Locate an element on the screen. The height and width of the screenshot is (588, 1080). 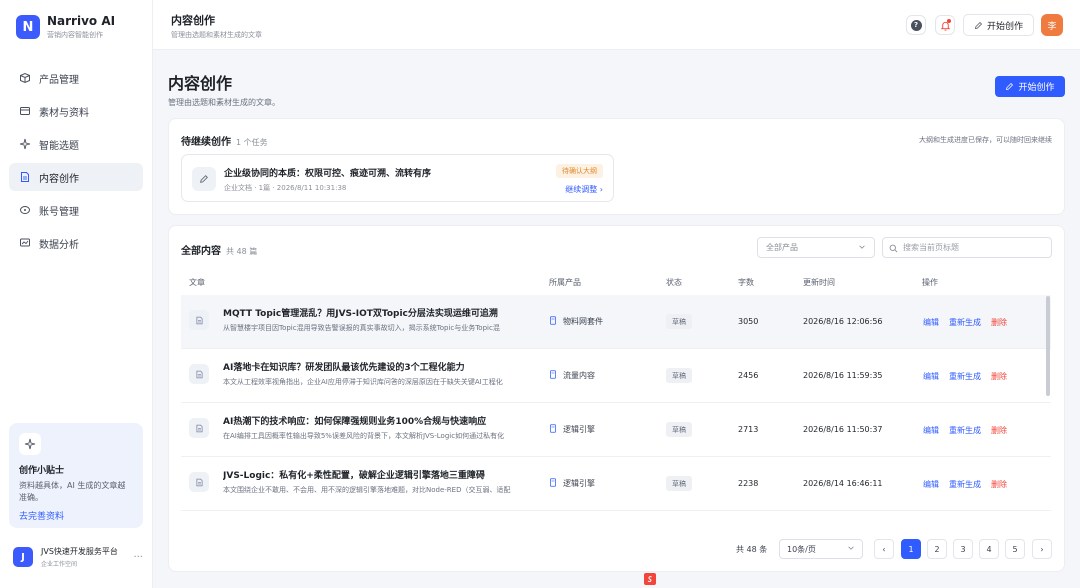
search-input is located at coordinates (973, 247).